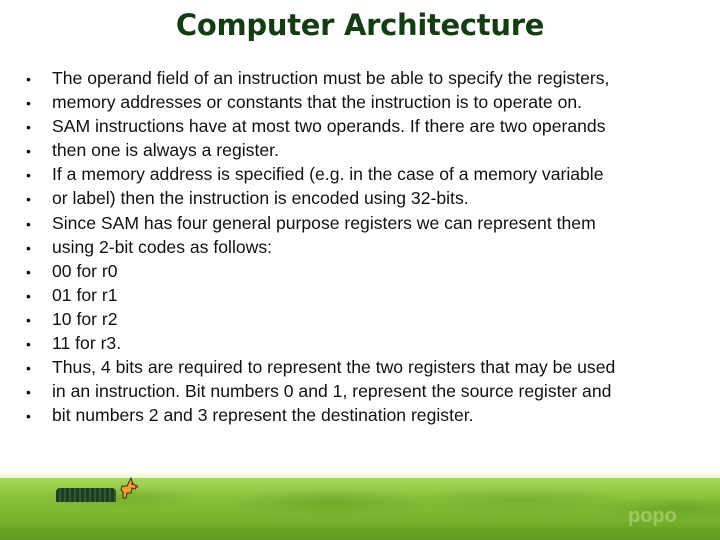 The height and width of the screenshot is (540, 720). What do you see at coordinates (129, 487) in the screenshot?
I see `dog-icon` at bounding box center [129, 487].